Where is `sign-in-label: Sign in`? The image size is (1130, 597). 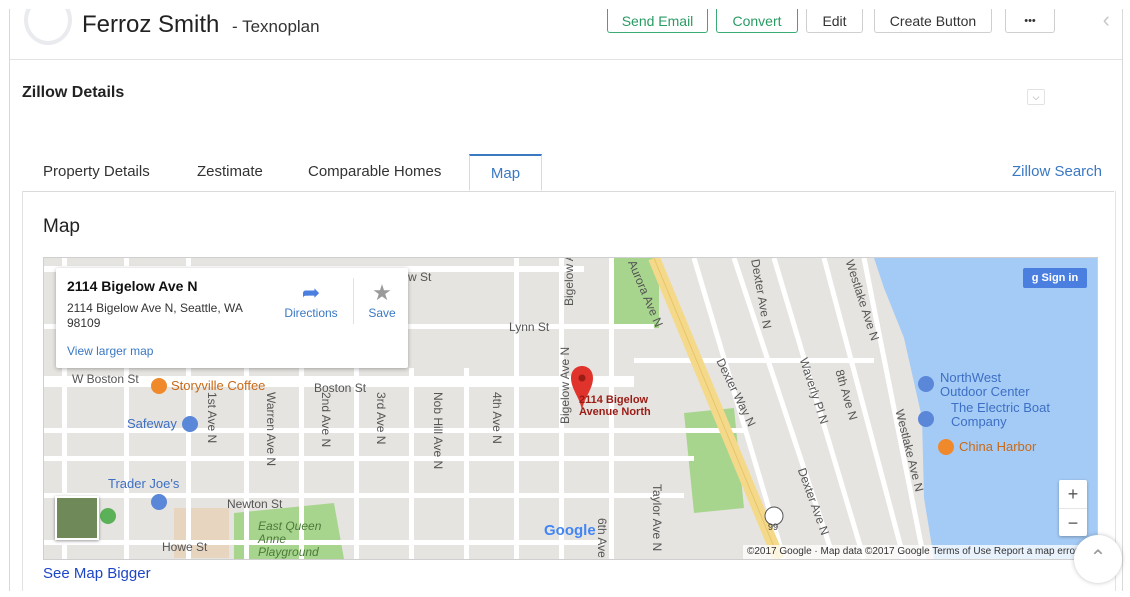 sign-in-label: Sign in is located at coordinates (1060, 278).